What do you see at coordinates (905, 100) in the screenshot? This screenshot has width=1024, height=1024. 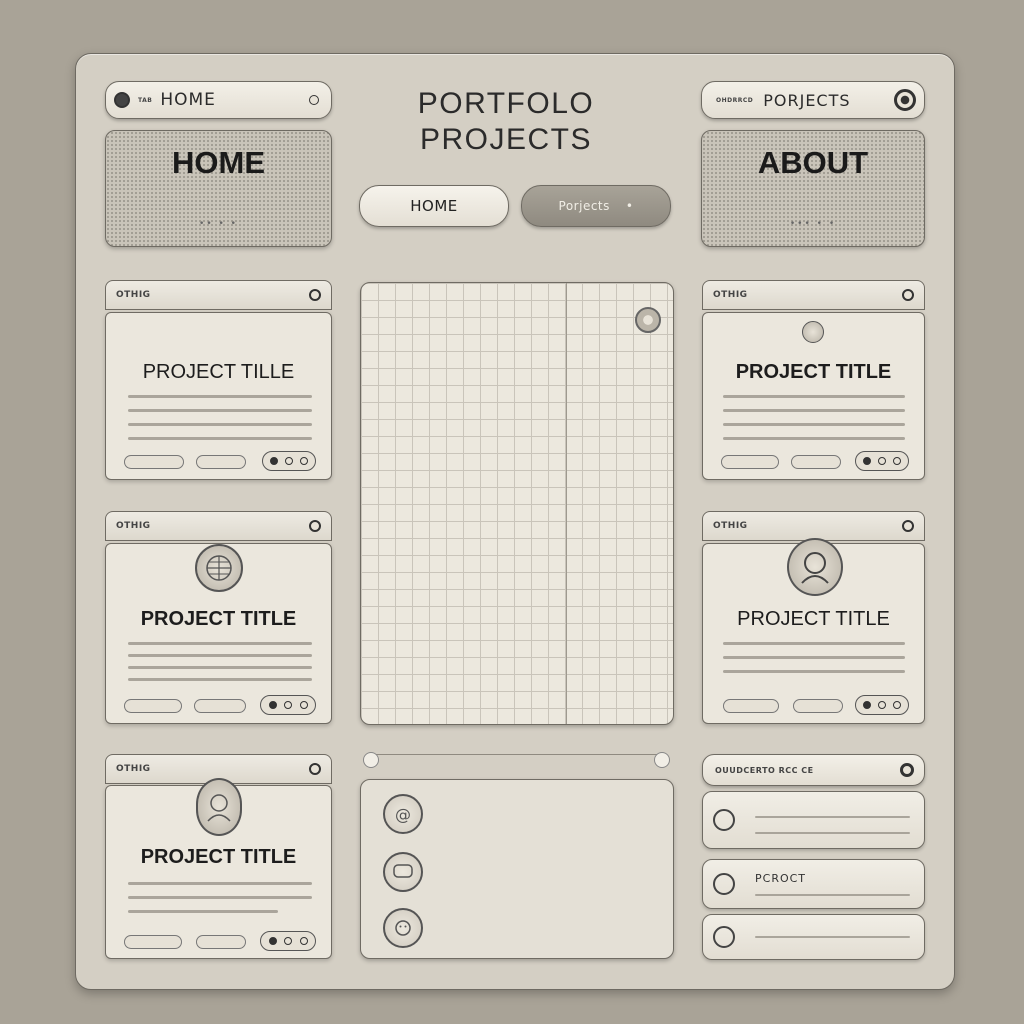 I see `projects-tab-toggle-icon` at bounding box center [905, 100].